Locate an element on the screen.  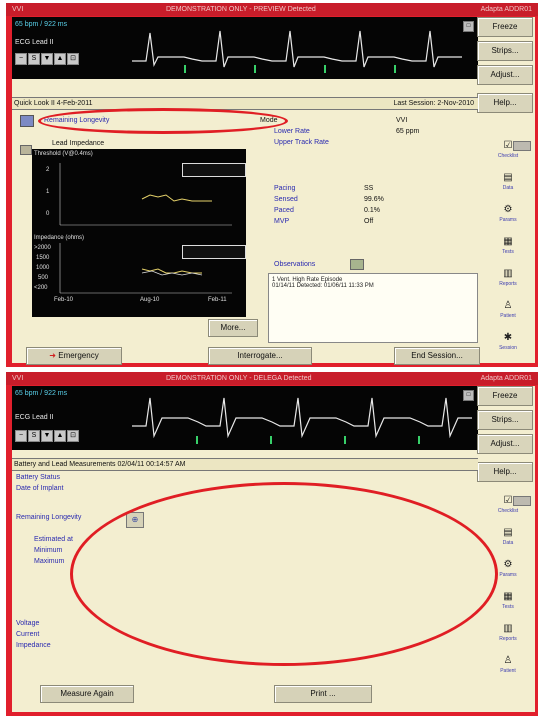
emergency-button: ➜ Emergency is located at coordinates (74, 356).